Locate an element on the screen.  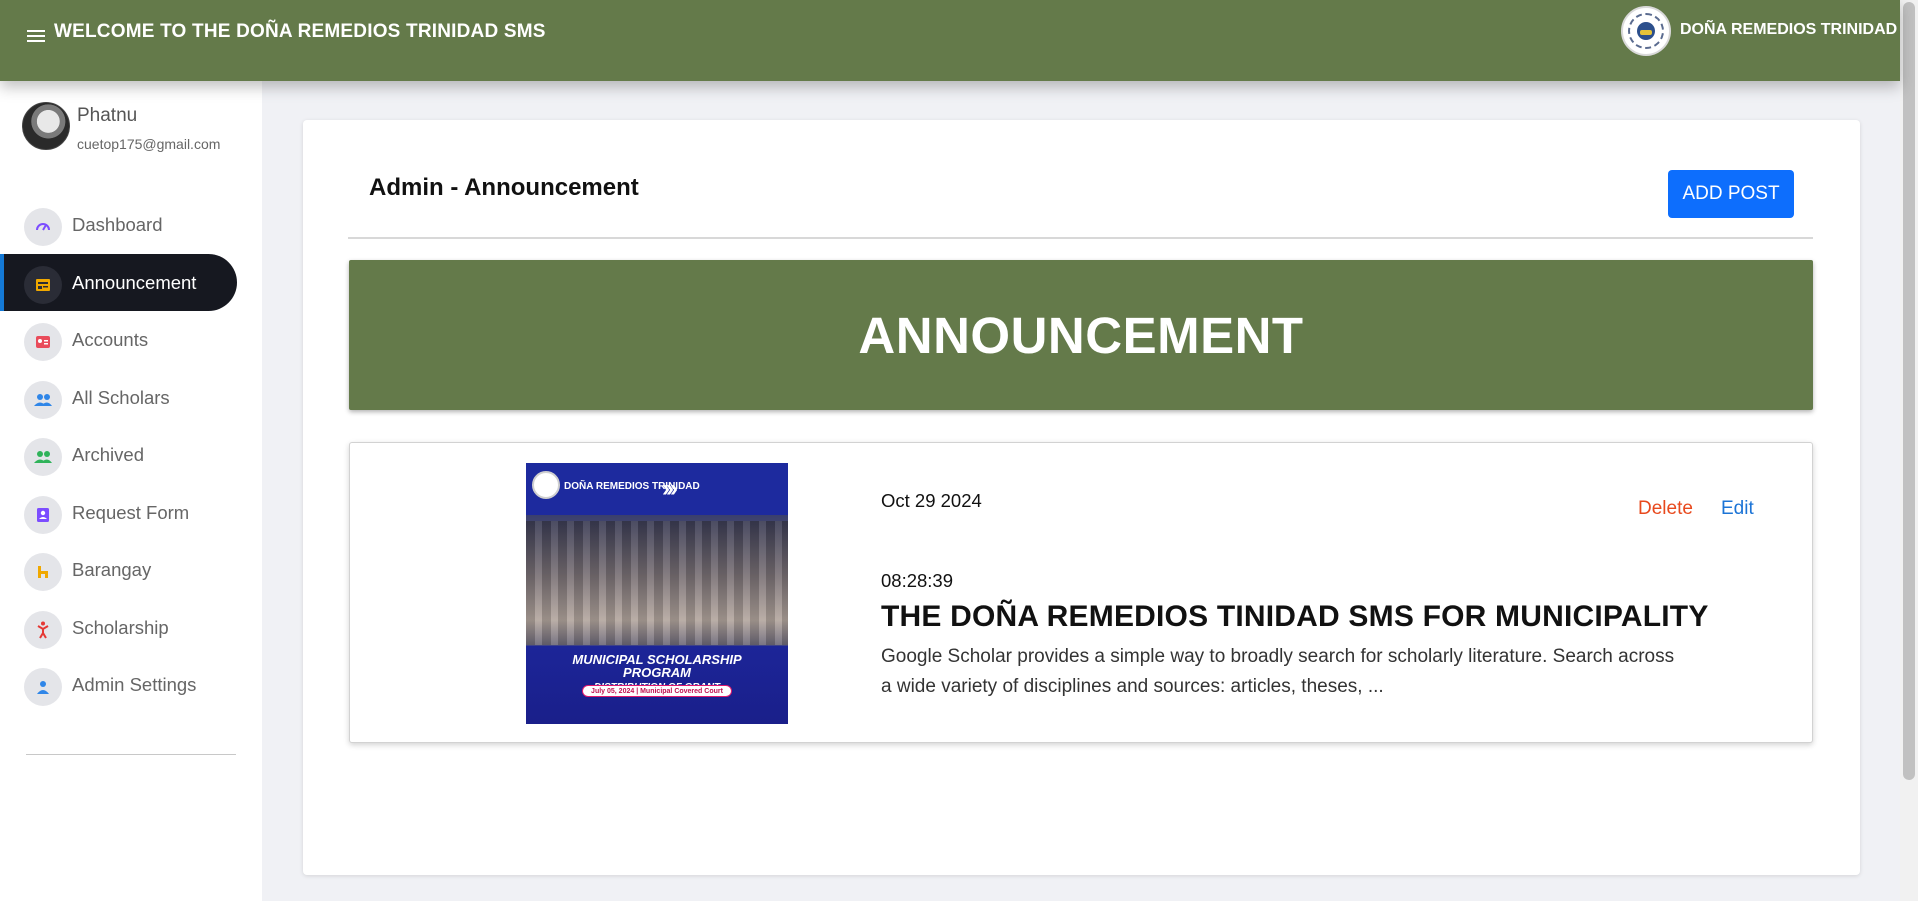
page-scrollbar is located at coordinates (1909, 450).